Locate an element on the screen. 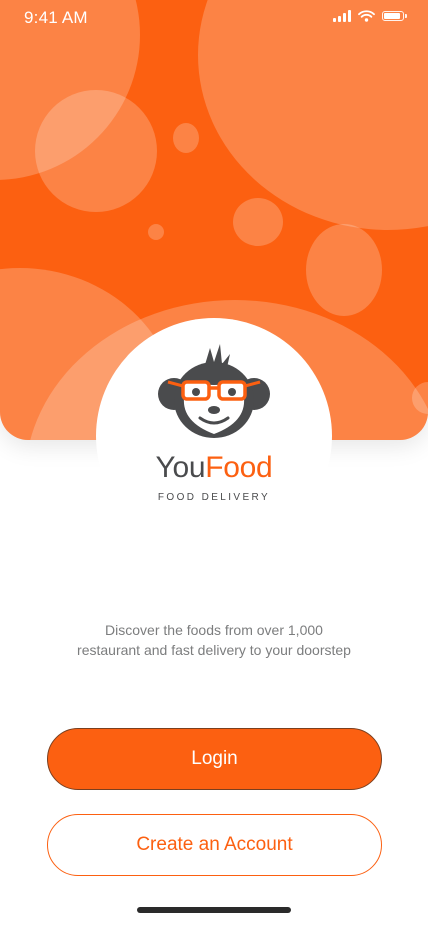 The image size is (428, 926). brand-name-you: You is located at coordinates (180, 467).